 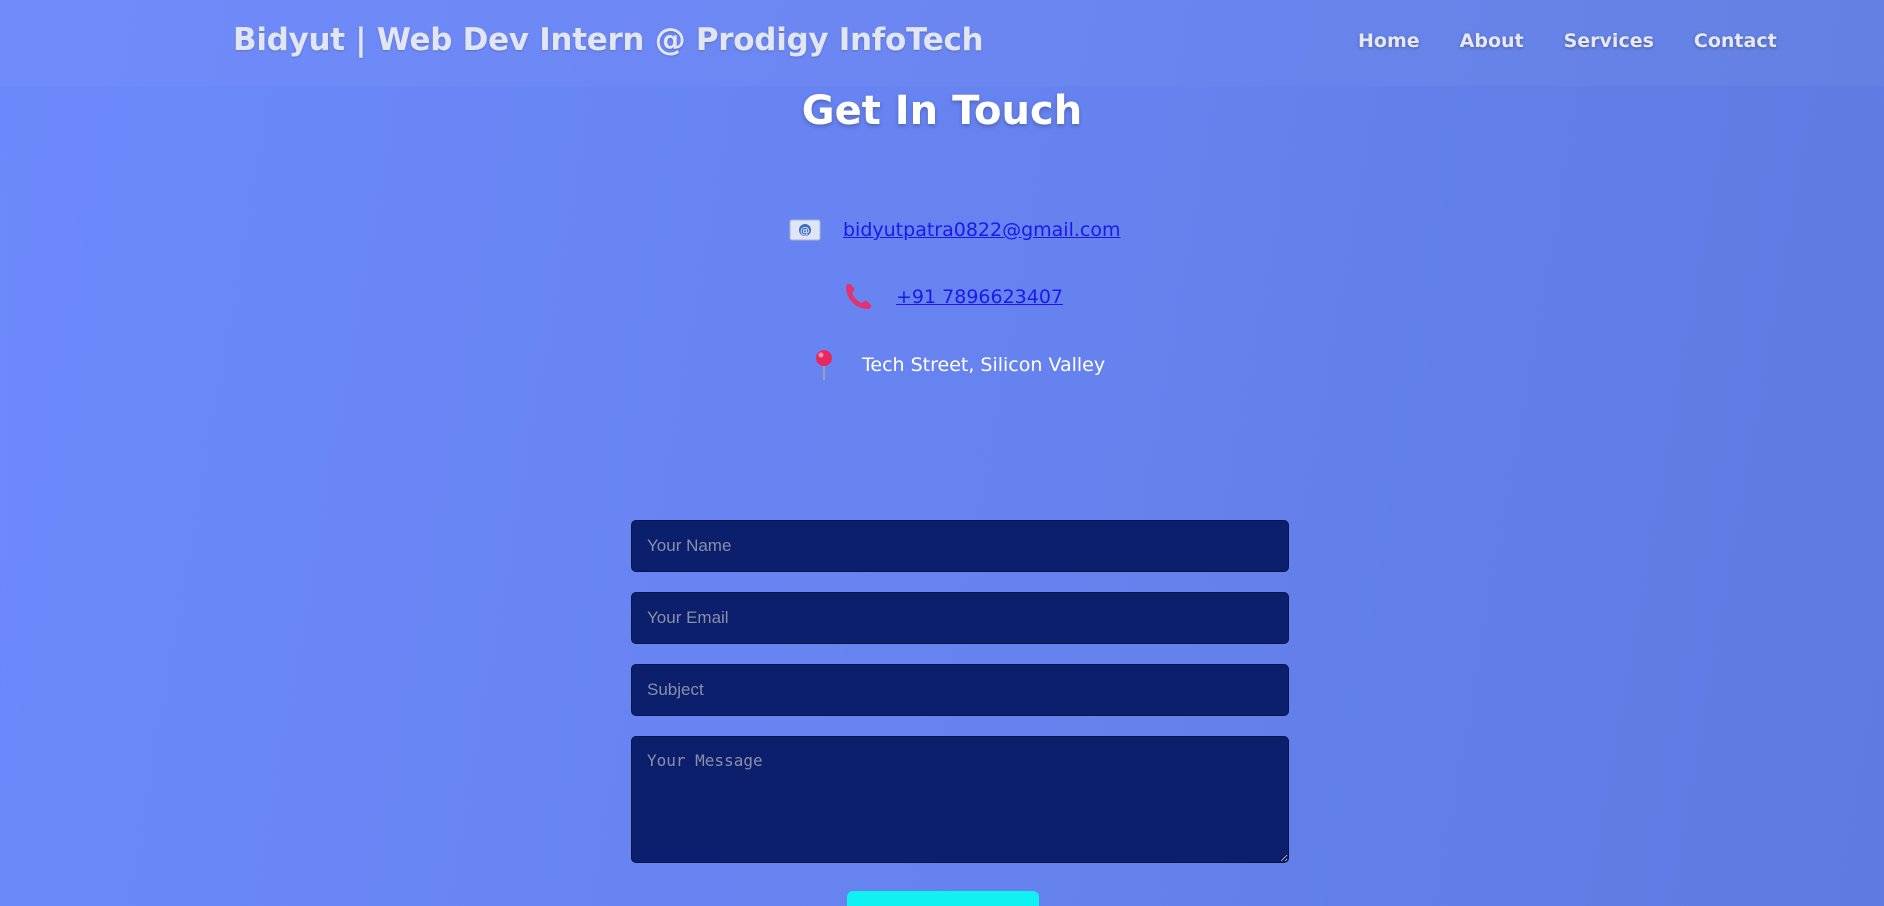 I want to click on email-input, so click(x=960, y=618).